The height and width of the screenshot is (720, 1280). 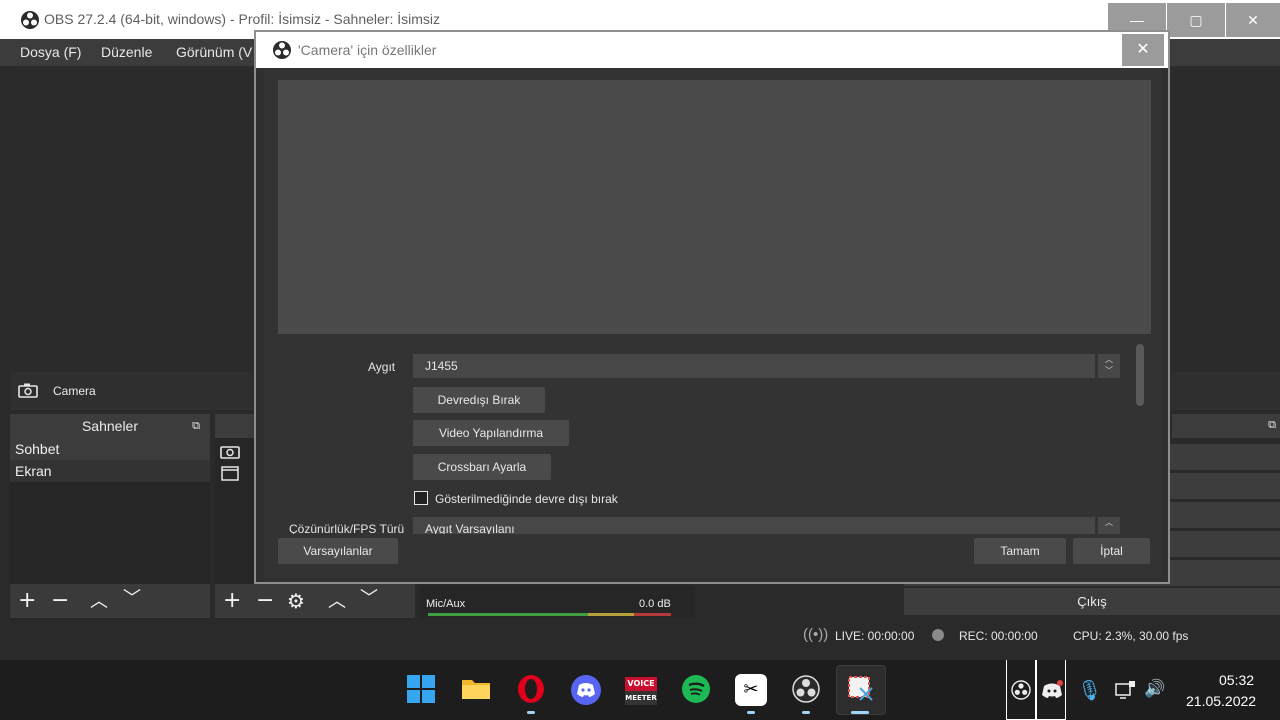 I want to click on source-window-icon, so click(x=230, y=475).